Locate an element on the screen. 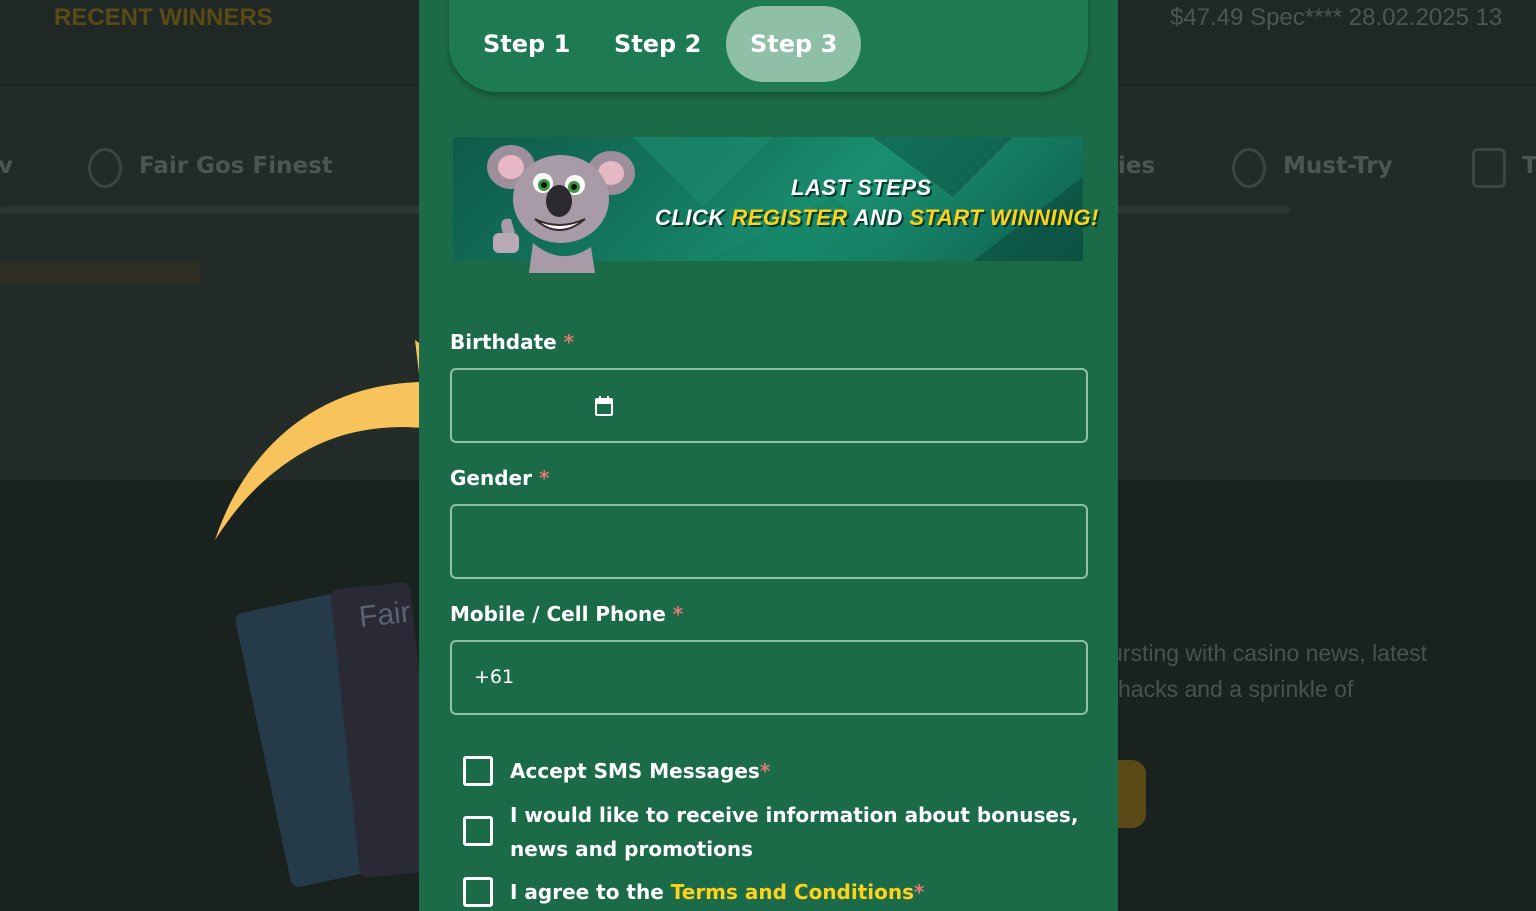 The image size is (1536, 911). gender-label-text: Gender is located at coordinates (491, 478).